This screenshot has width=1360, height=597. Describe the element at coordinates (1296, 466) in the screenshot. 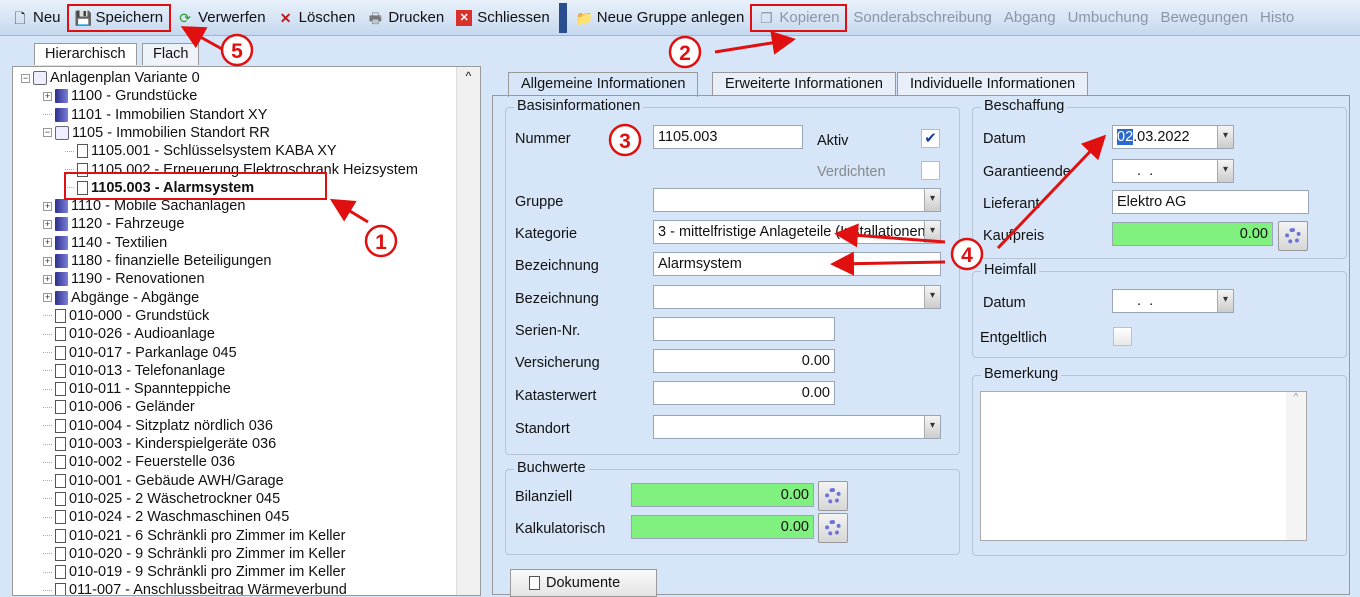

I see `bemerkung-scrollbar: ^` at that location.